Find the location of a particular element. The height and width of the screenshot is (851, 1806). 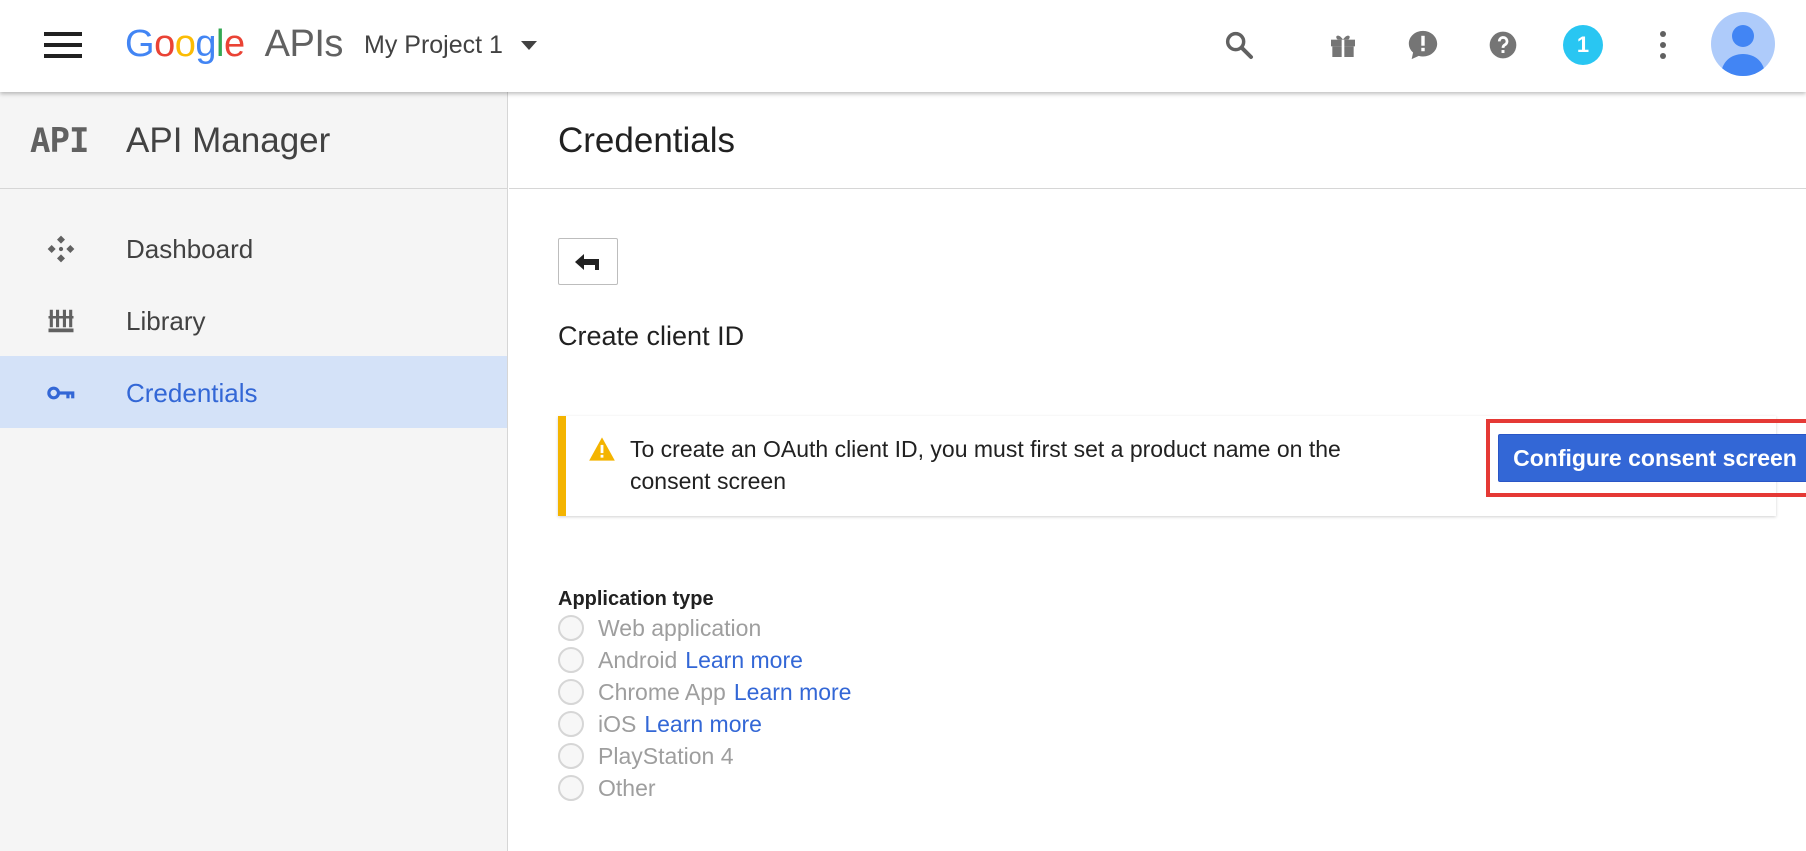

search-icon is located at coordinates (1239, 45).